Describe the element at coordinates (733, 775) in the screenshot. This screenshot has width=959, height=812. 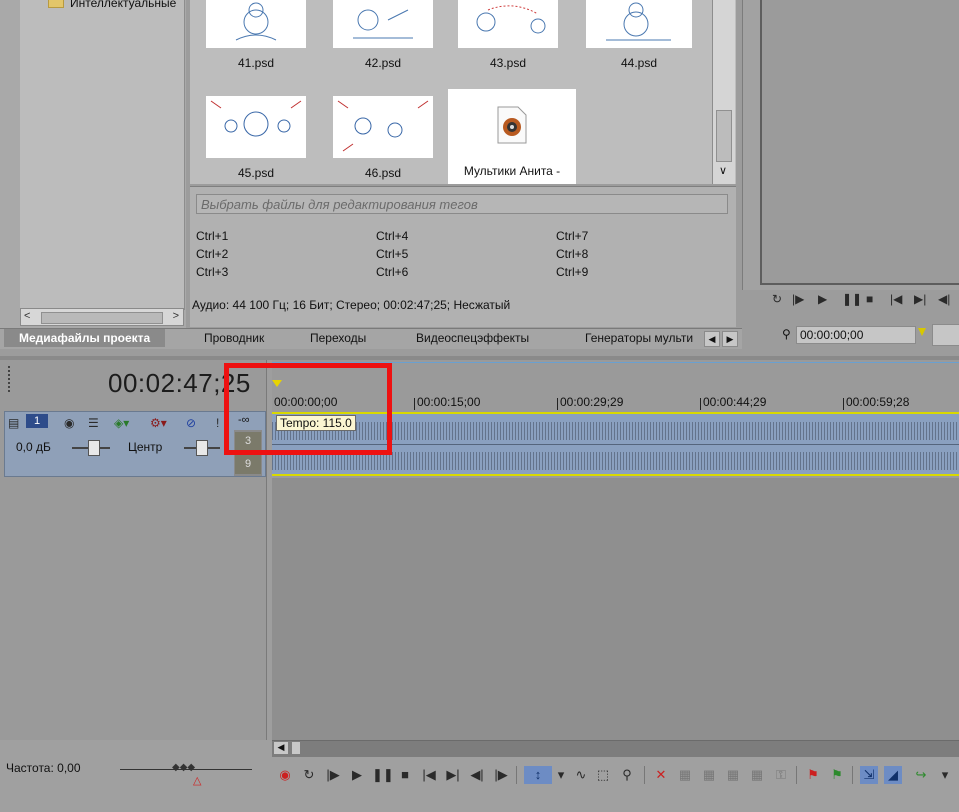
I see `trim-start-icon: ▦` at that location.